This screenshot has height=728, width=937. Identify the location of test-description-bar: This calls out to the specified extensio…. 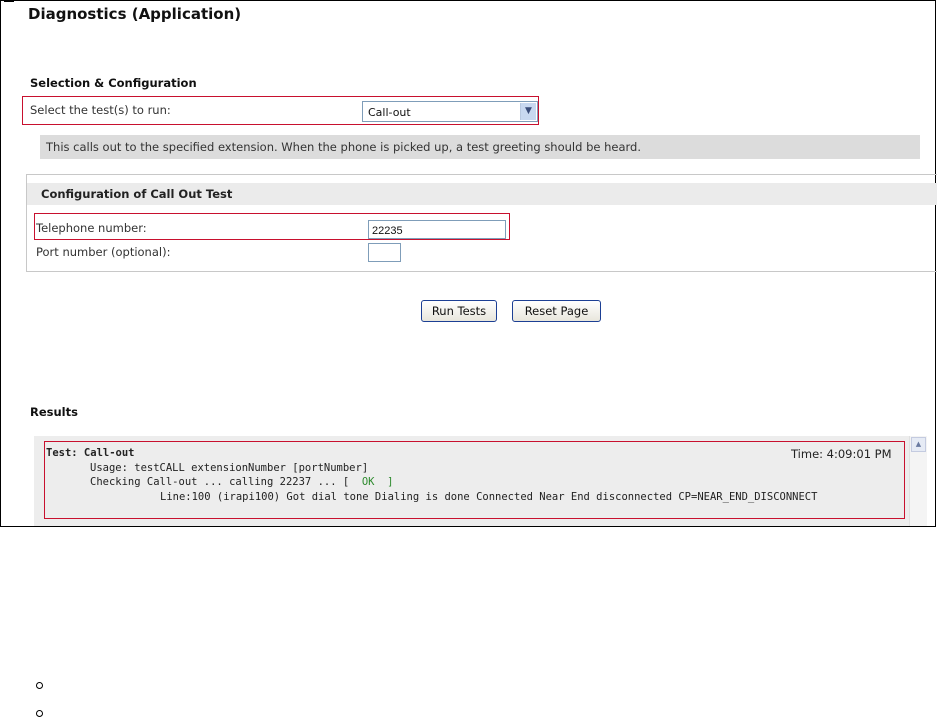
(480, 147).